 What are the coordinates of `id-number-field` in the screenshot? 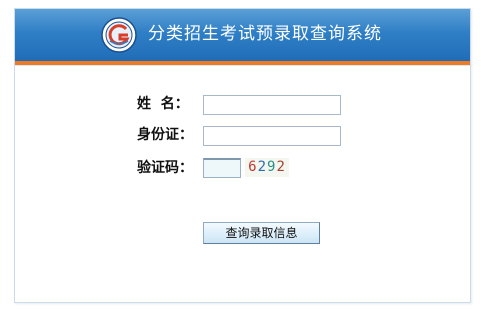 It's located at (272, 136).